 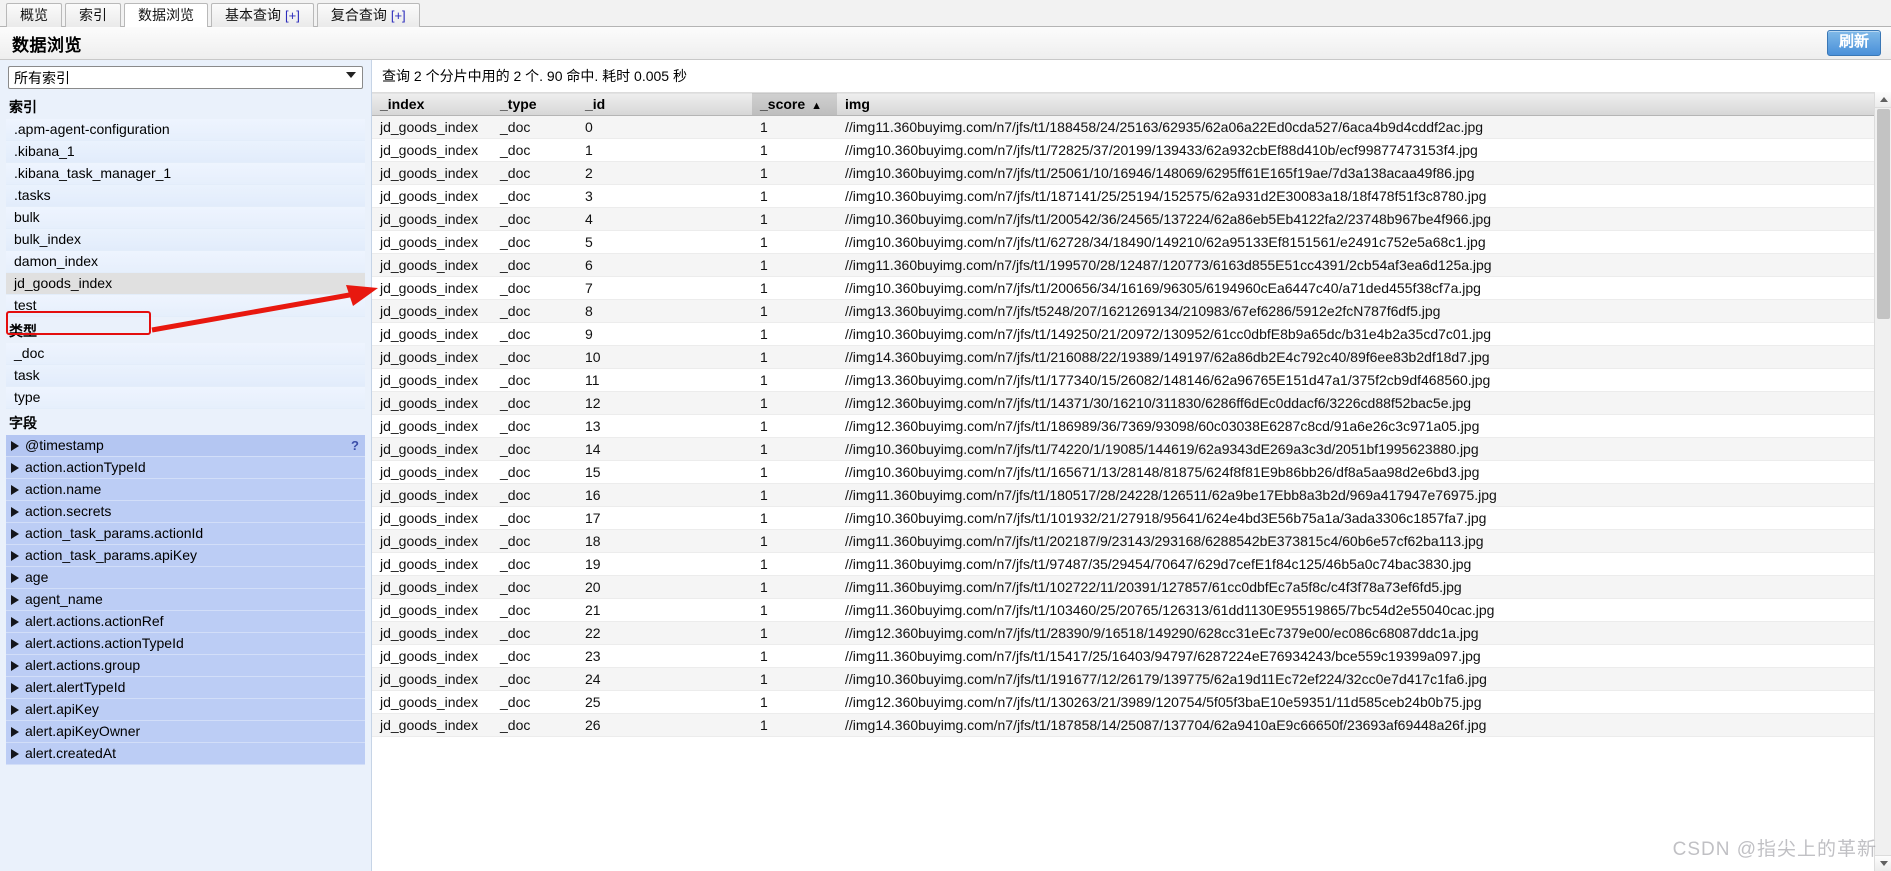 I want to click on index-list-item: .apm-agent-configuration, so click(x=185, y=130).